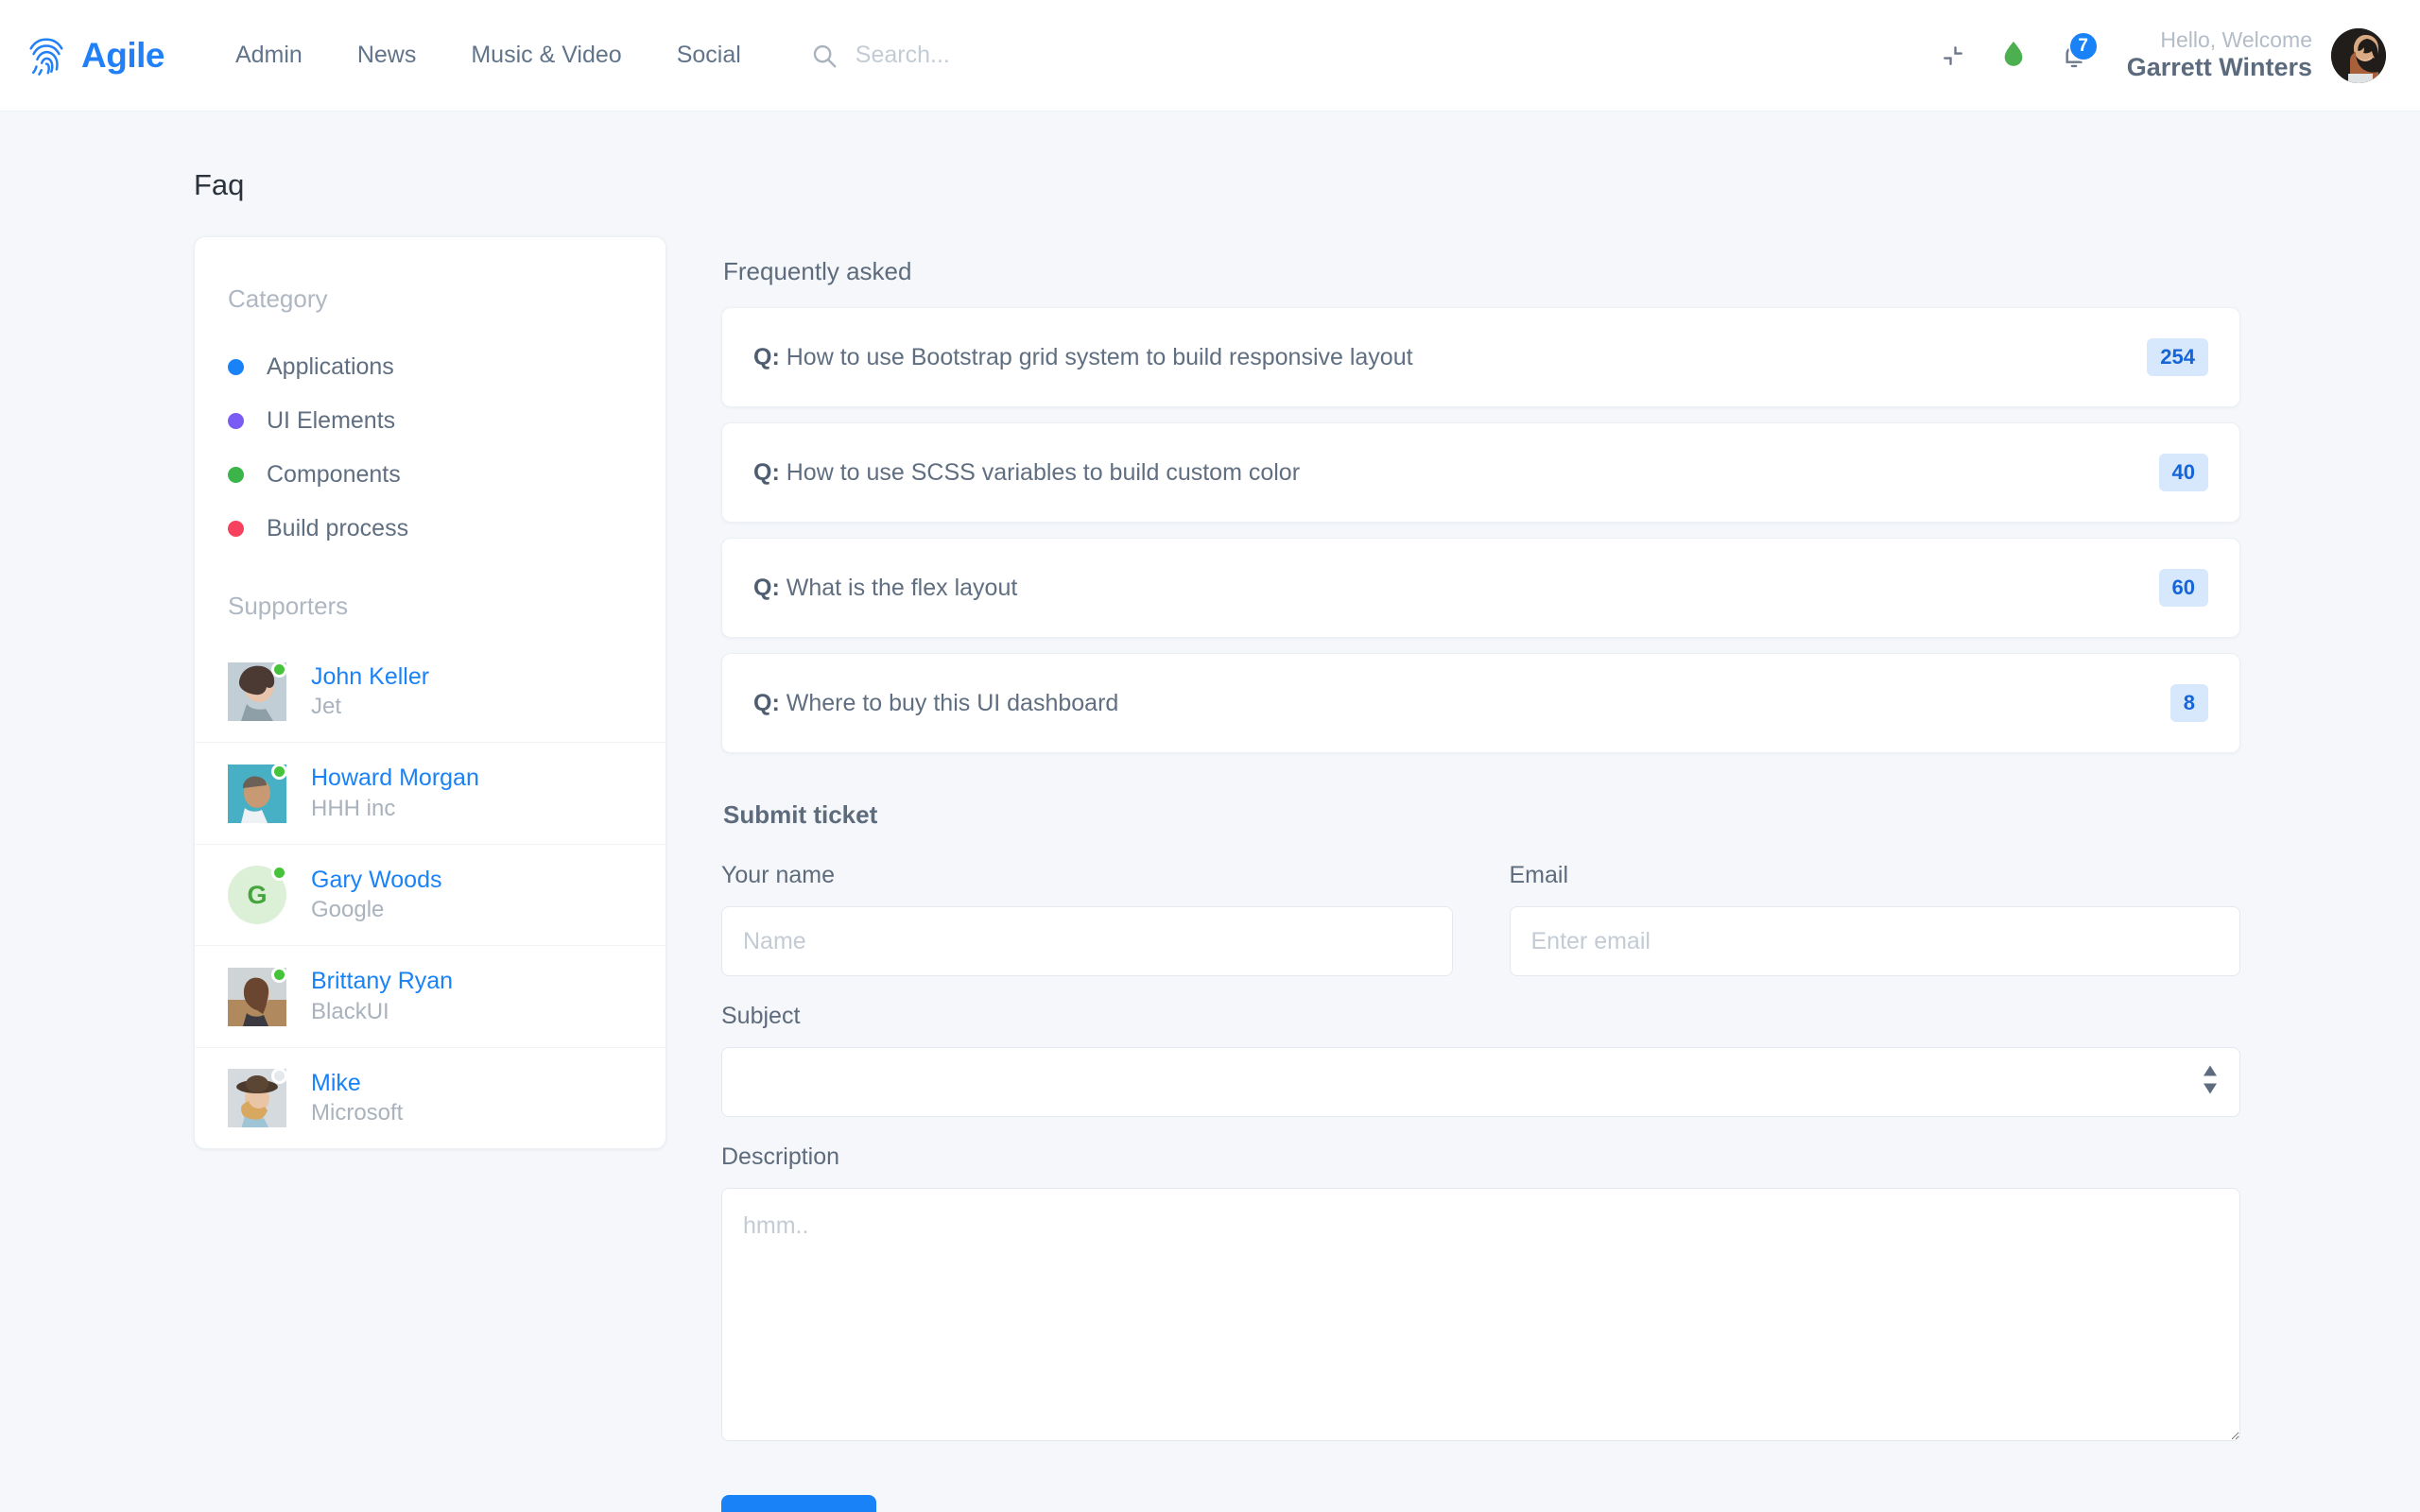 The image size is (2420, 1512). I want to click on name-field-group: Your name, so click(1087, 919).